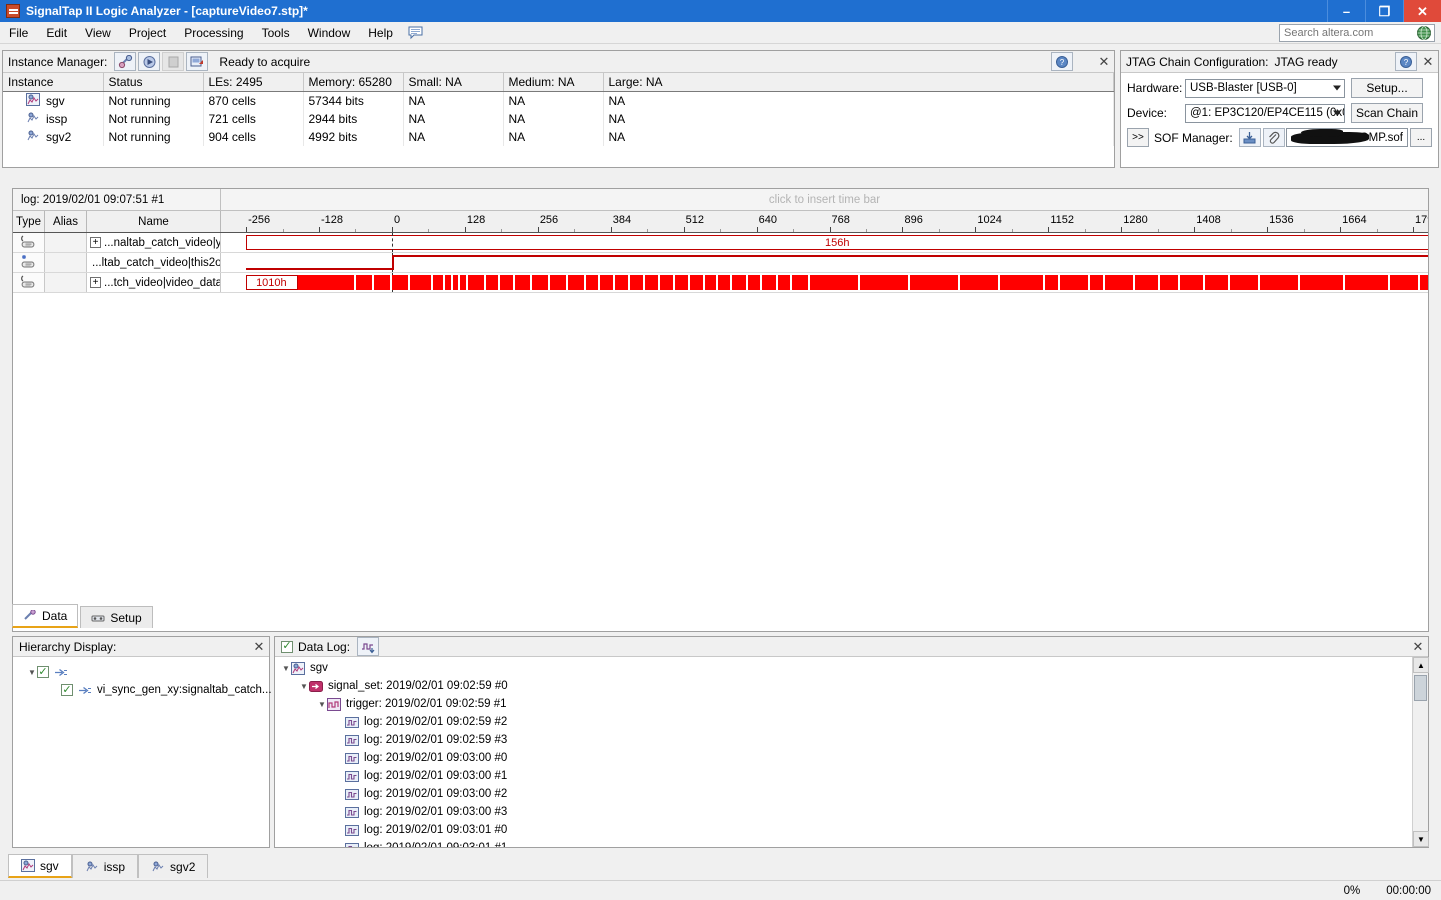 This screenshot has height=900, width=1441. Describe the element at coordinates (1265, 88) in the screenshot. I see `hardware-select: USB-Blaster [USB-0]` at that location.